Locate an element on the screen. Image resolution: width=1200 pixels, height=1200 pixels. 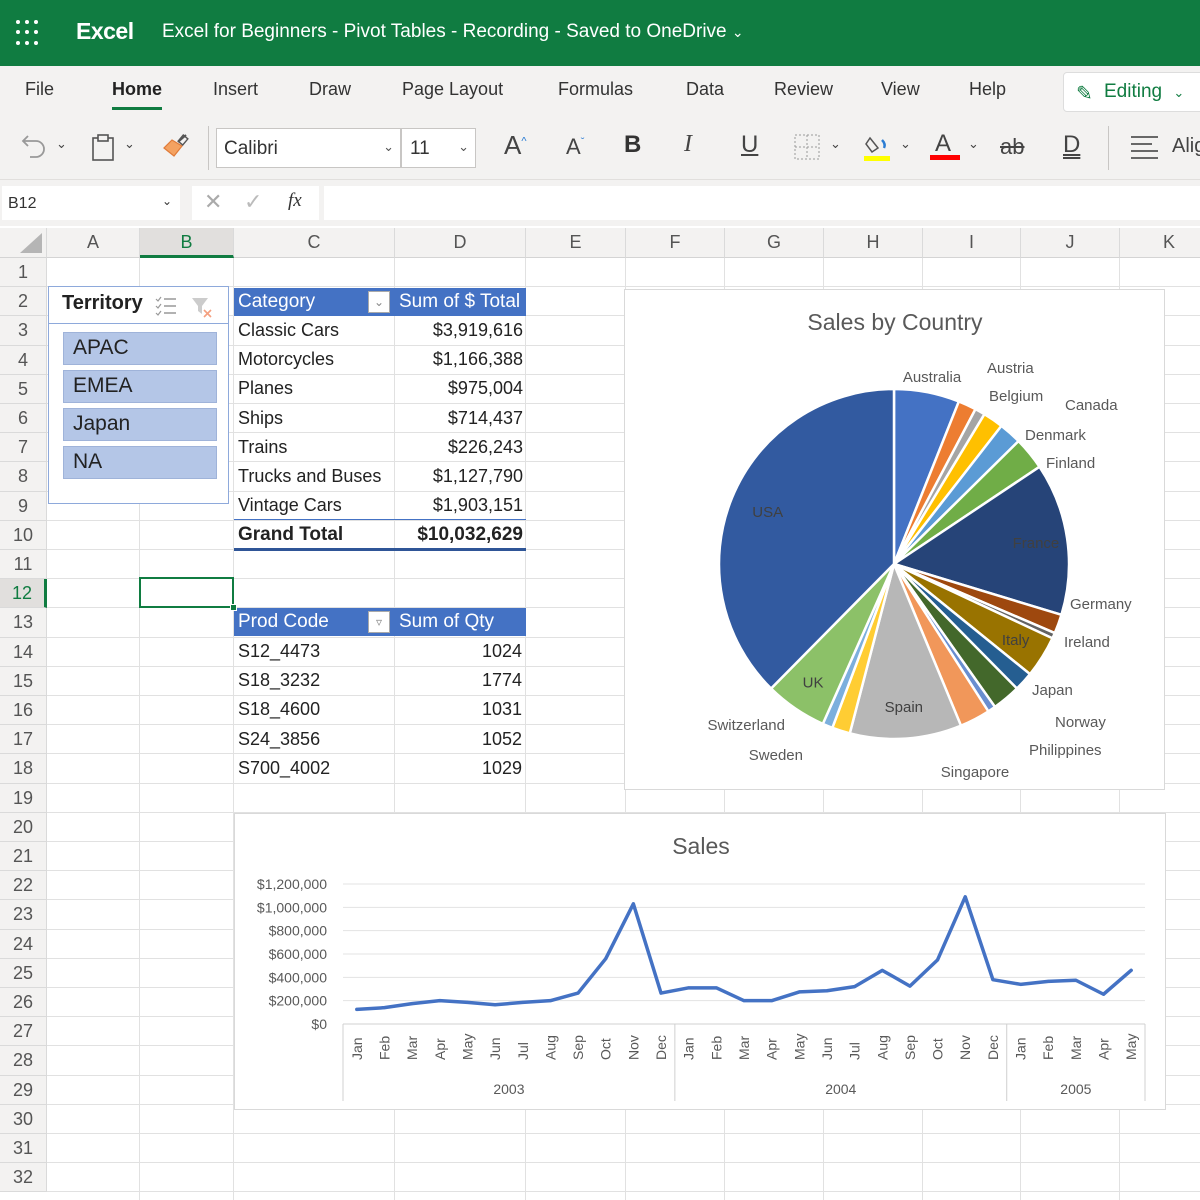
pivot-row-label: S700_4002 is located at coordinates (284, 768).